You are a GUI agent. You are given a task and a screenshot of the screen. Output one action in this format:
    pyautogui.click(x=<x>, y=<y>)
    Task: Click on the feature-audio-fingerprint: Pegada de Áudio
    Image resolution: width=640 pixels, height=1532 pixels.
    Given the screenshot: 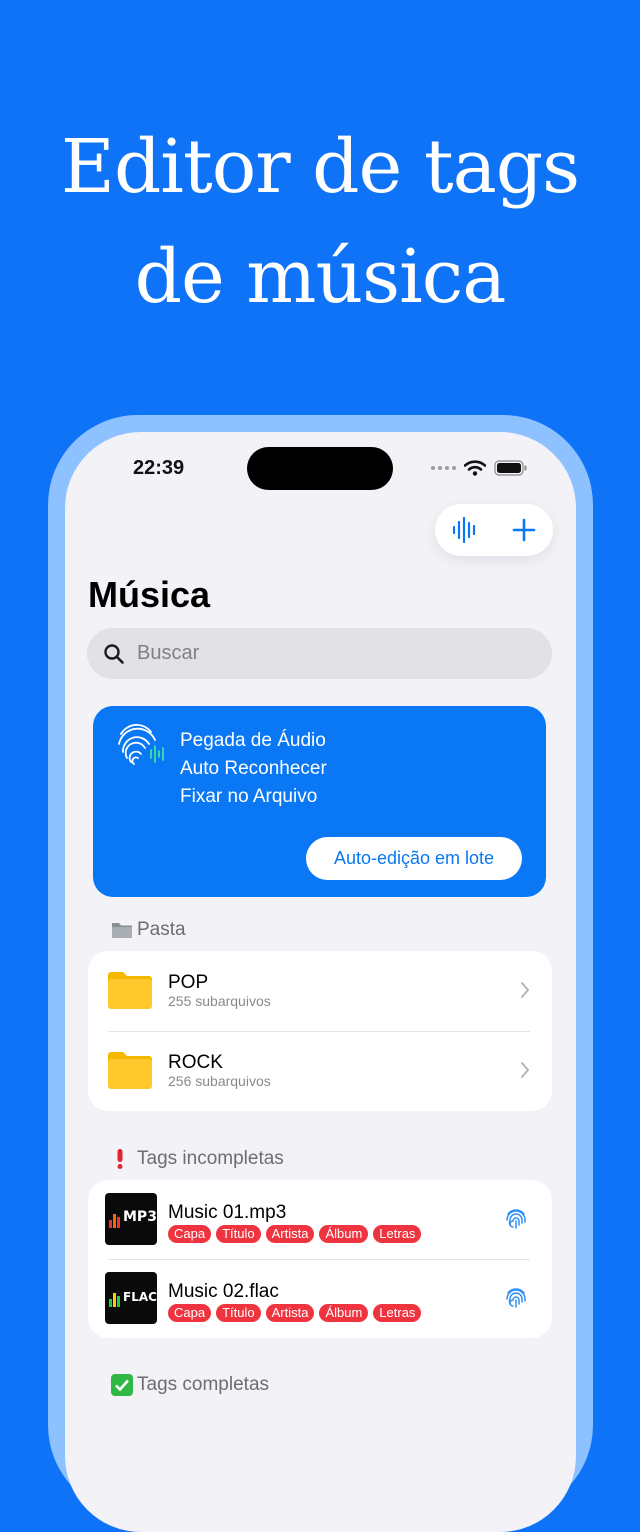 What is the action you would take?
    pyautogui.click(x=253, y=740)
    